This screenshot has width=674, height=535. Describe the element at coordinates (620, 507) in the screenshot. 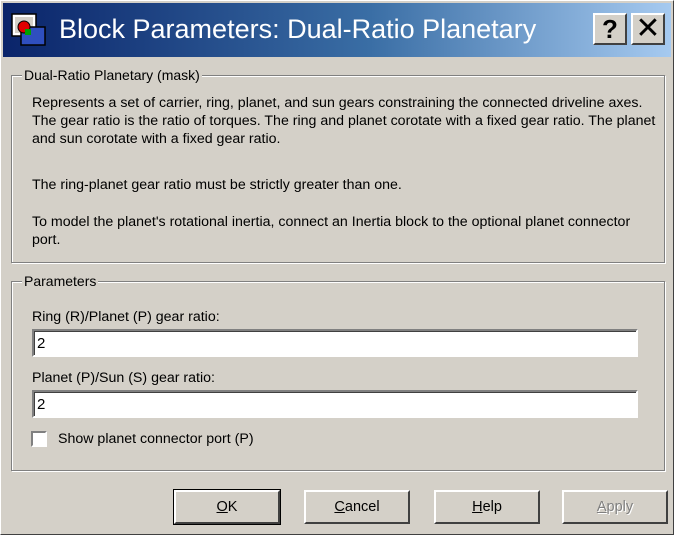

I see `apply-label: pply` at that location.